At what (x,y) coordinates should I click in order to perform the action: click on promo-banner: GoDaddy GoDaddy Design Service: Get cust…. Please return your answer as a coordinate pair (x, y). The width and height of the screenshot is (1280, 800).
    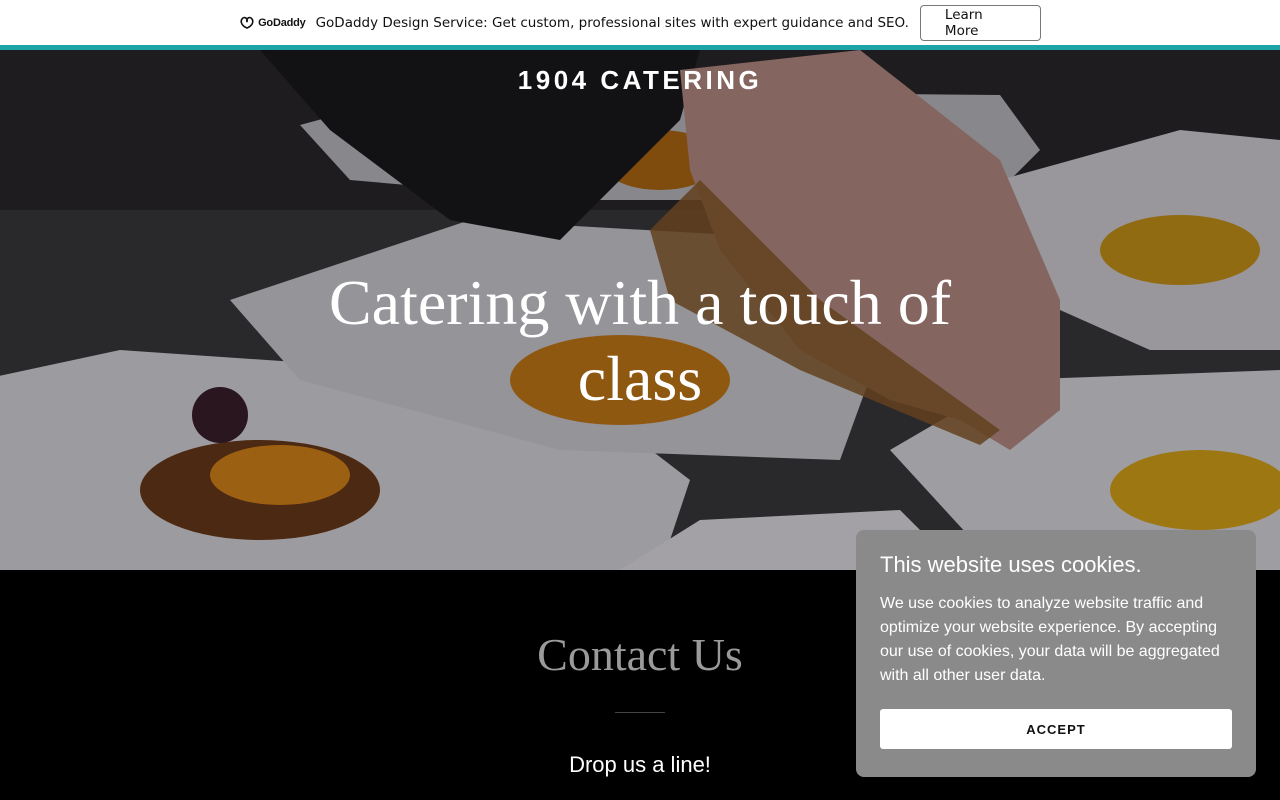
    Looking at the image, I should click on (640, 22).